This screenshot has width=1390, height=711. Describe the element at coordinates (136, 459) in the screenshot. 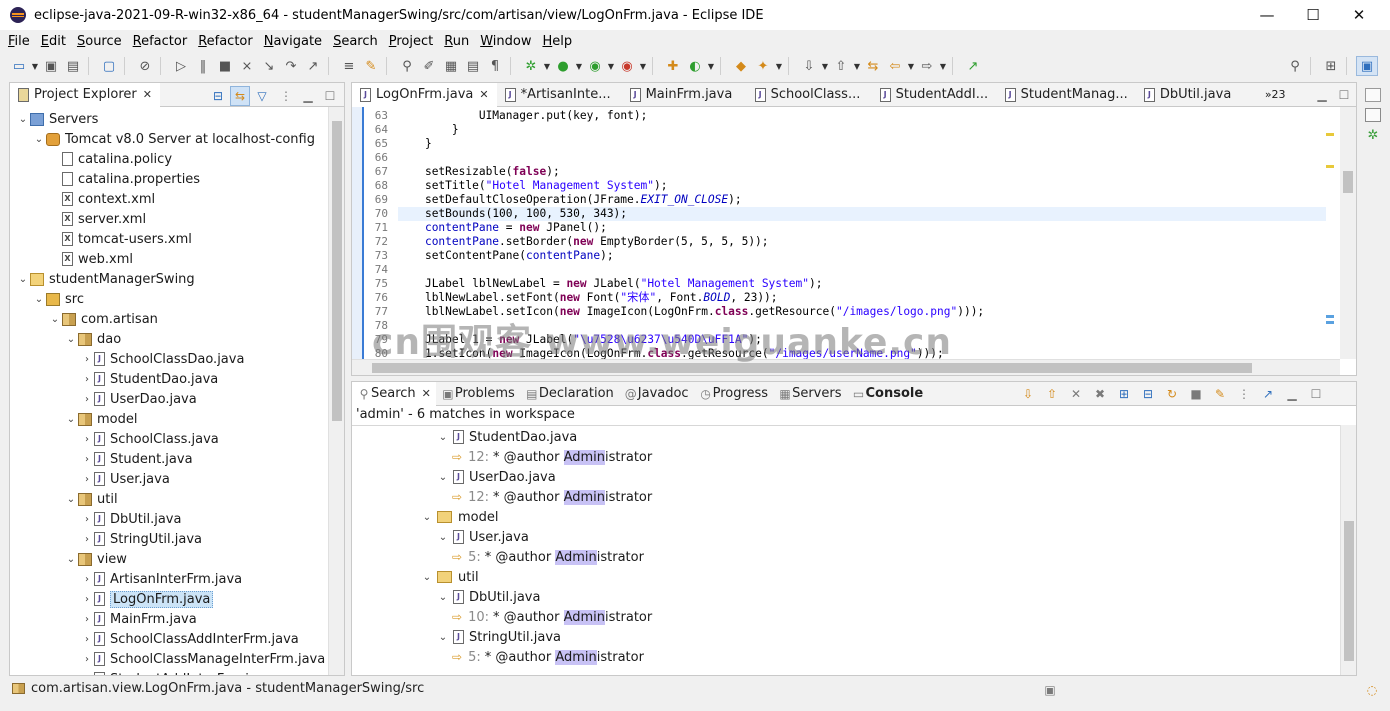

I see `tree-item: › Student.java` at that location.